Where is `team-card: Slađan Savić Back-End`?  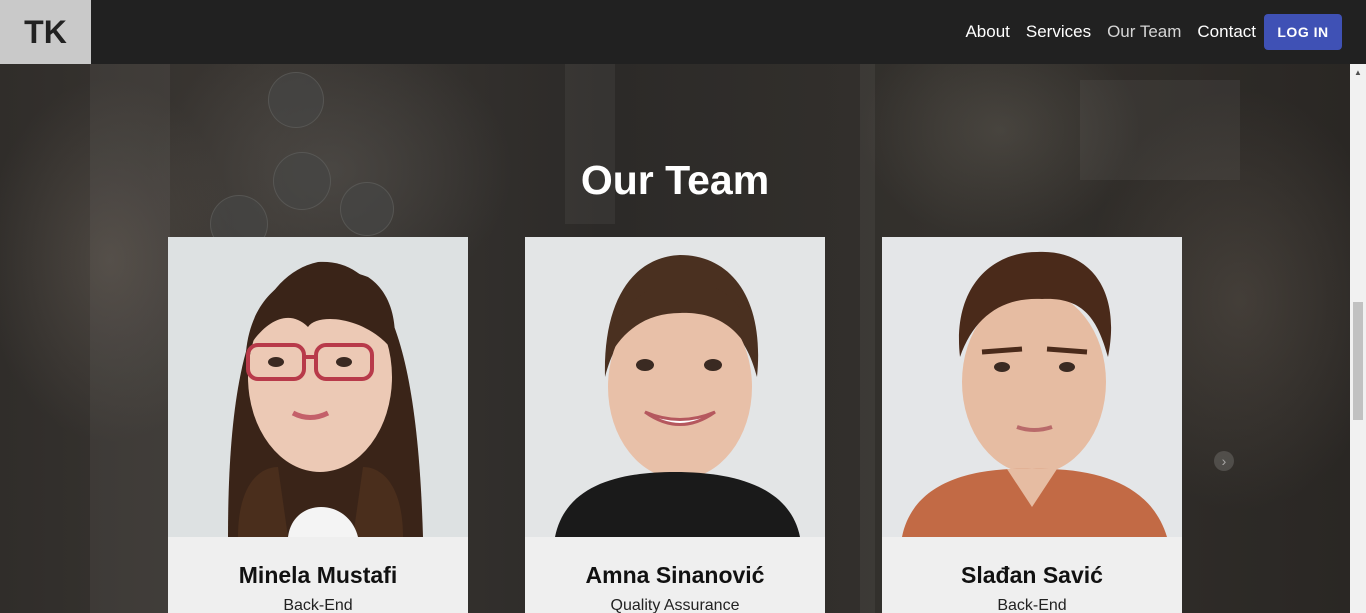 team-card: Slađan Savić Back-End is located at coordinates (1032, 425).